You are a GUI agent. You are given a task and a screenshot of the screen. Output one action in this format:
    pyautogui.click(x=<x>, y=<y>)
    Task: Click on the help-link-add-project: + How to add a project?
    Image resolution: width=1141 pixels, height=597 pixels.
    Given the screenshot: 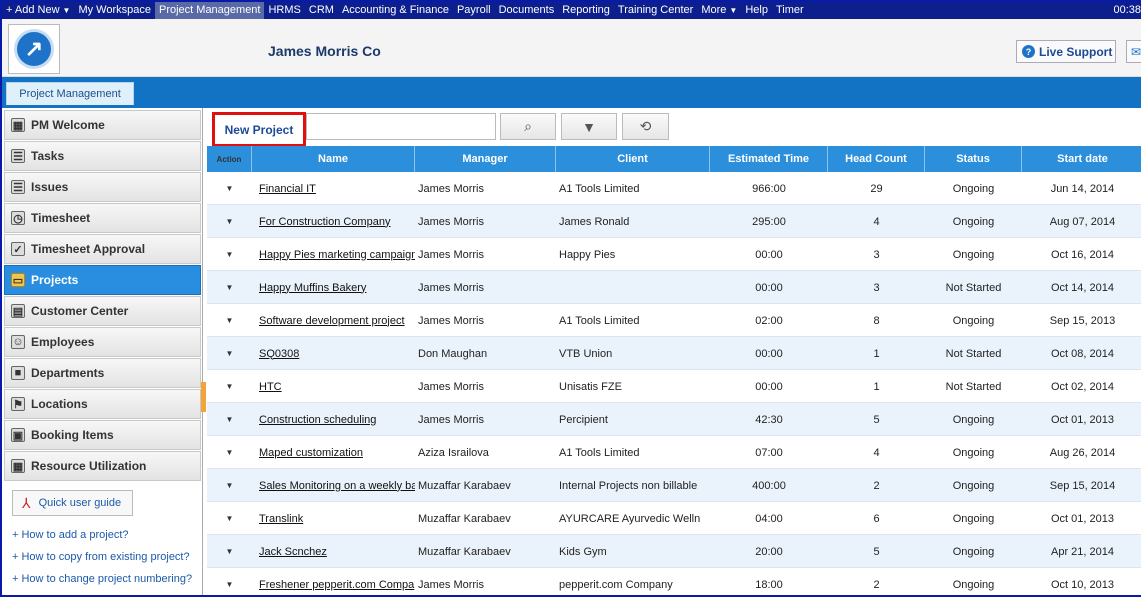 What is the action you would take?
    pyautogui.click(x=70, y=535)
    